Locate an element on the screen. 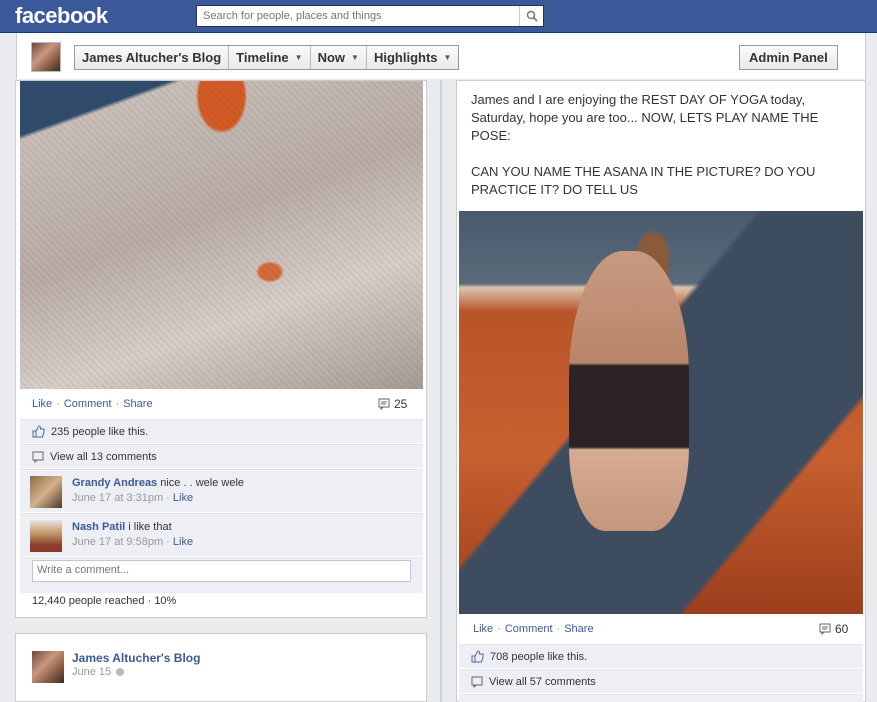 This screenshot has width=877, height=702. facebook-logo: facebook is located at coordinates (61, 16).